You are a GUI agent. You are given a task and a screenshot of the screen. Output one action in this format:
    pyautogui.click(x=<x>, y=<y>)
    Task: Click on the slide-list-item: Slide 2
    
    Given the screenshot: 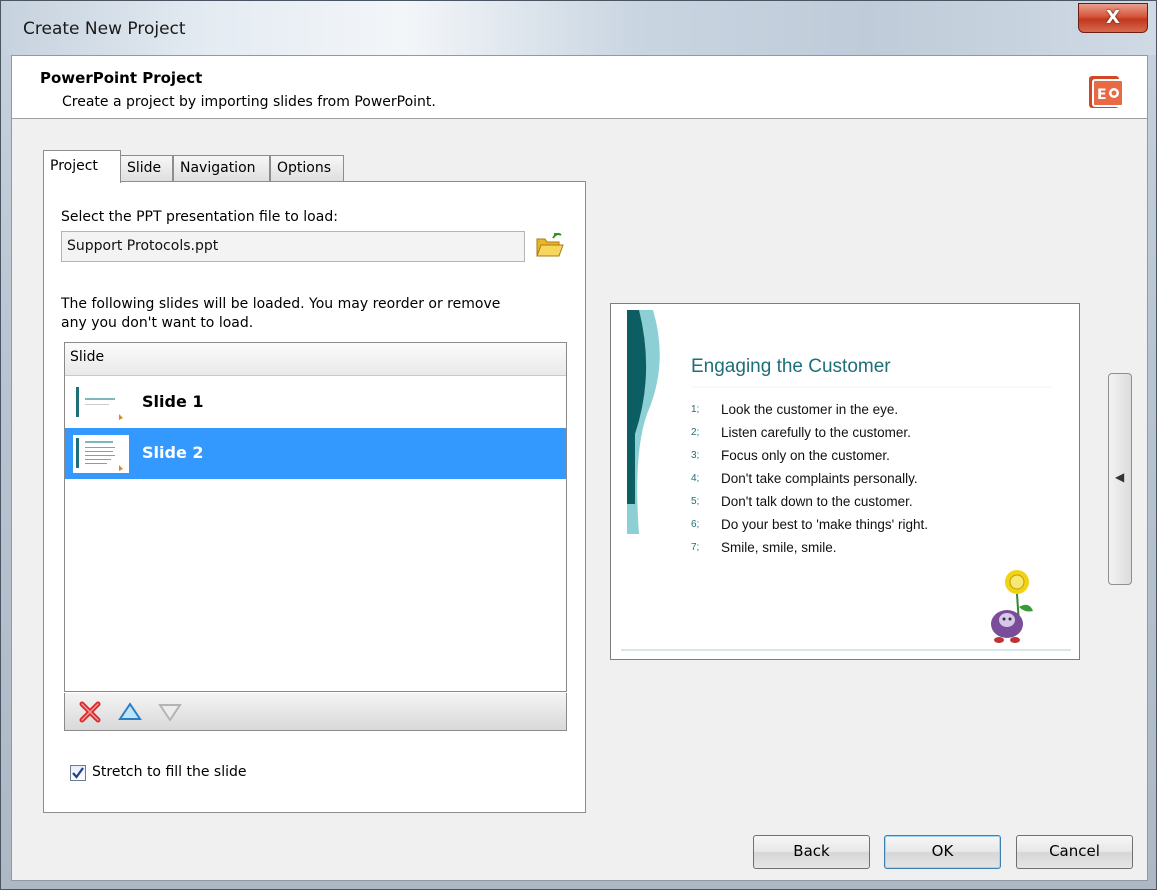 What is the action you would take?
    pyautogui.click(x=315, y=453)
    